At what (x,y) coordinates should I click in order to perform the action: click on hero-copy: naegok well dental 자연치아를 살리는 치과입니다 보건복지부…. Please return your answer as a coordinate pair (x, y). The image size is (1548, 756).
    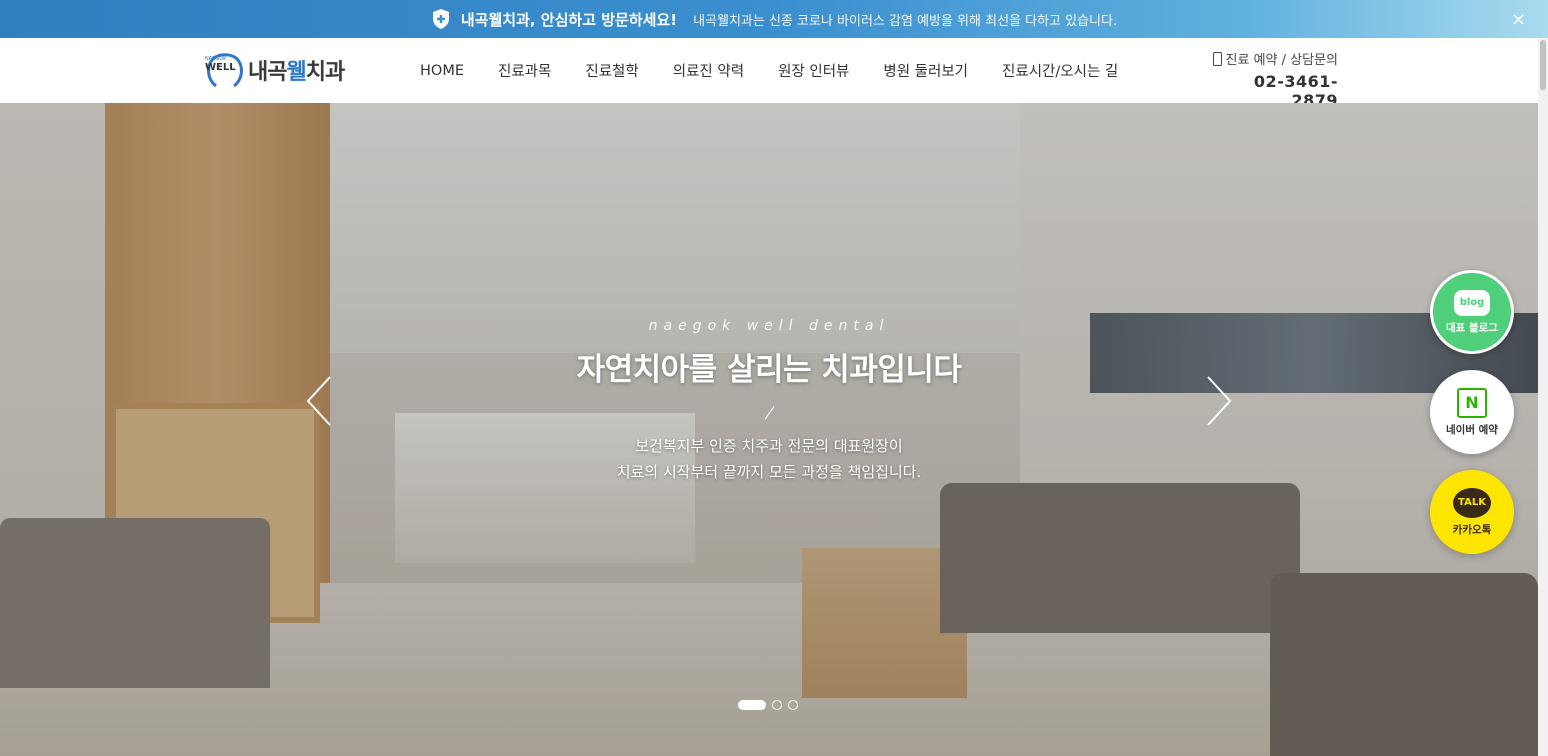
    Looking at the image, I should click on (769, 401).